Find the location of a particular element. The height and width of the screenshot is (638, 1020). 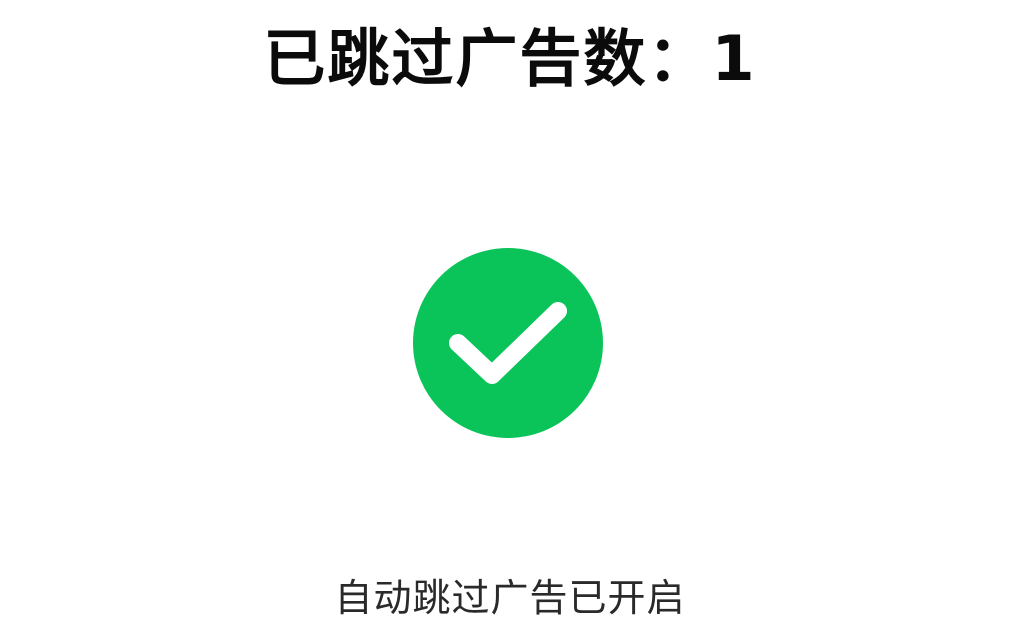

skipped-ads-counter: 已跳过广告数： 1 is located at coordinates (510, 59).